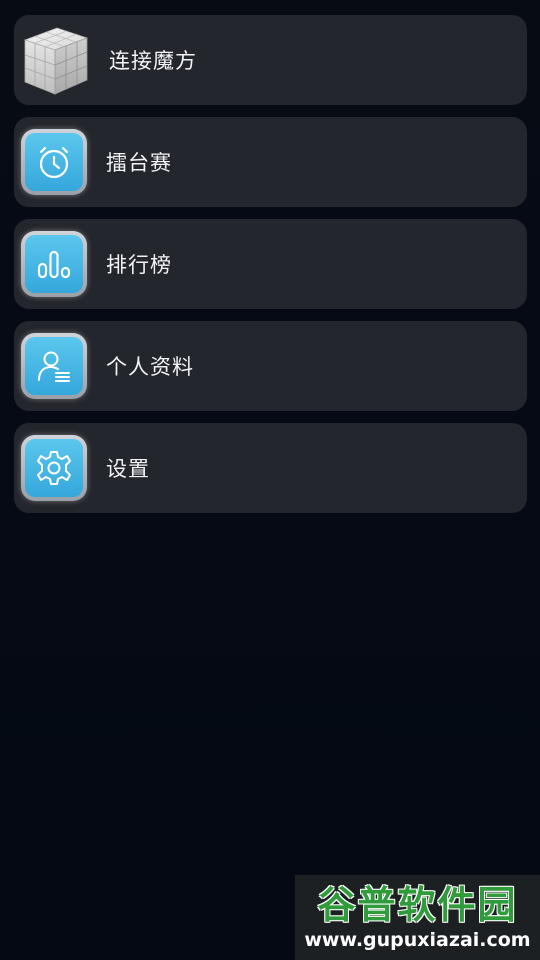 The width and height of the screenshot is (540, 960). Describe the element at coordinates (417, 939) in the screenshot. I see `watermark-url: www.gupuxiazai.com` at that location.